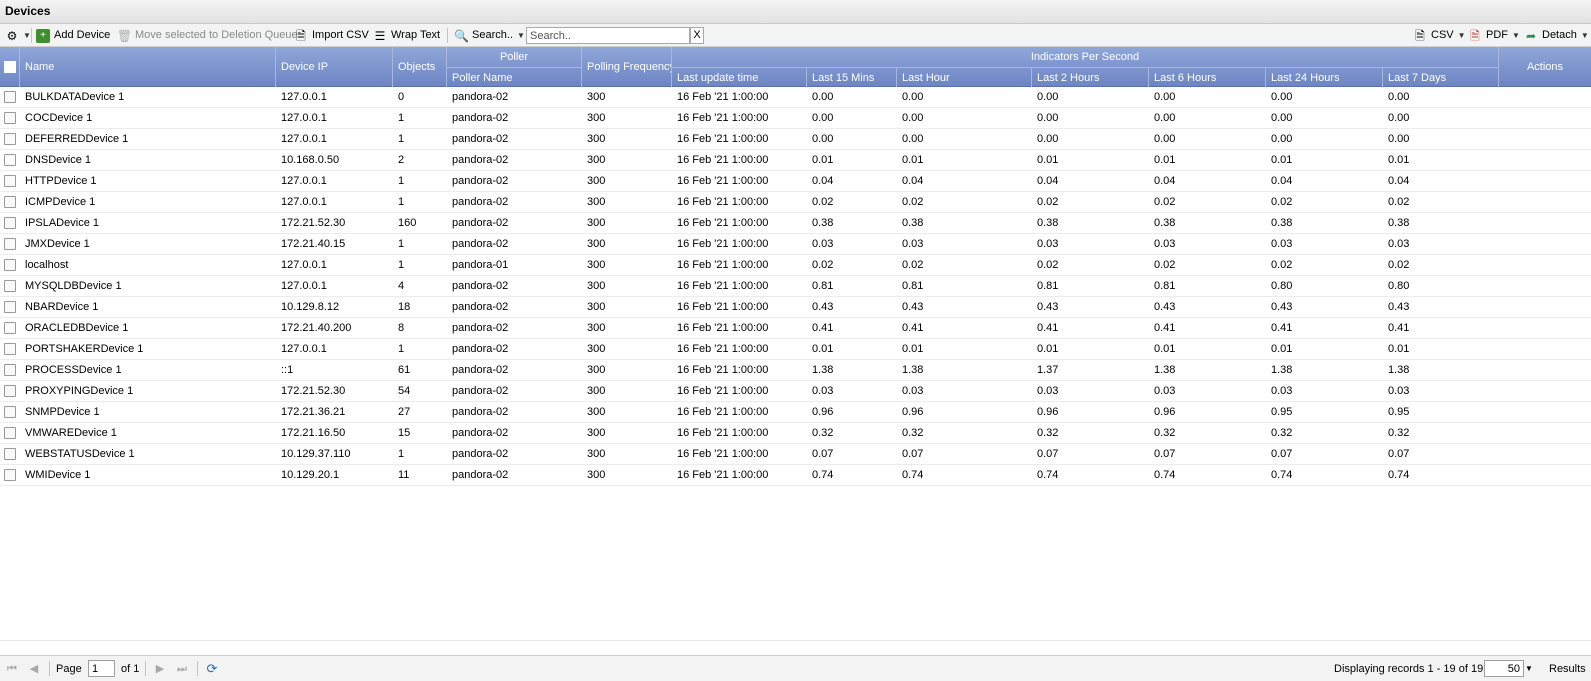 The image size is (1591, 681). I want to click on column-header-poller-name: Poller Name, so click(514, 77).